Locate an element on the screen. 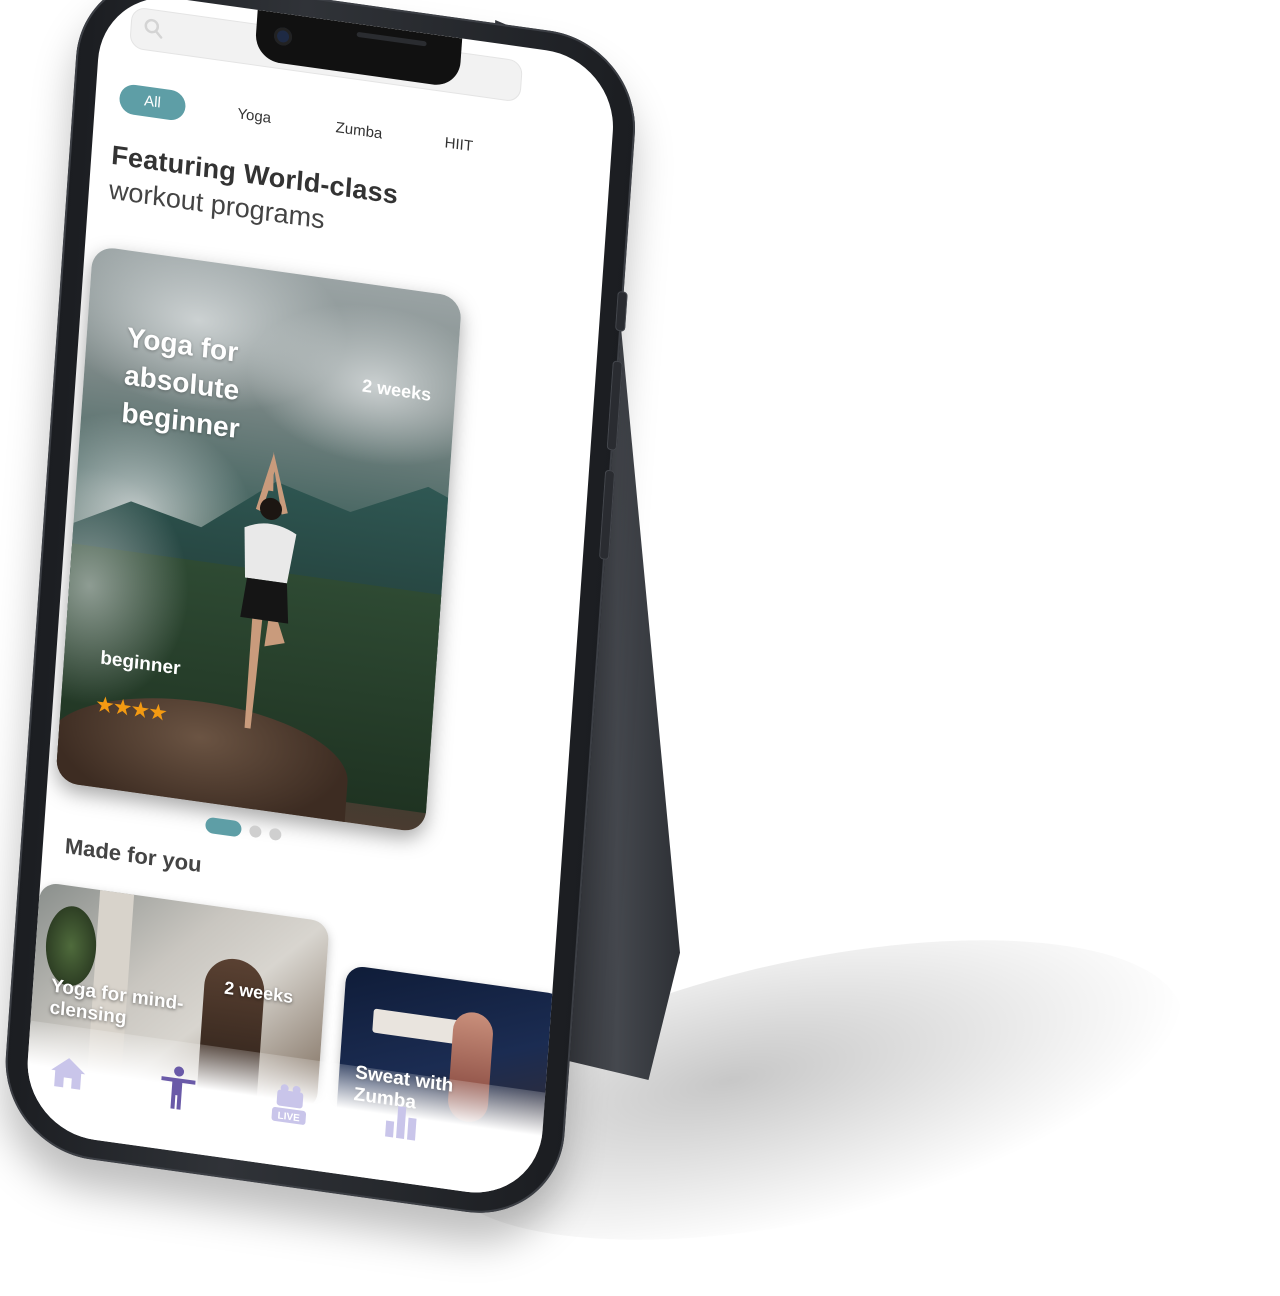 The height and width of the screenshot is (1296, 1280). featured-title: Yoga for absolute beginner is located at coordinates (180, 383).